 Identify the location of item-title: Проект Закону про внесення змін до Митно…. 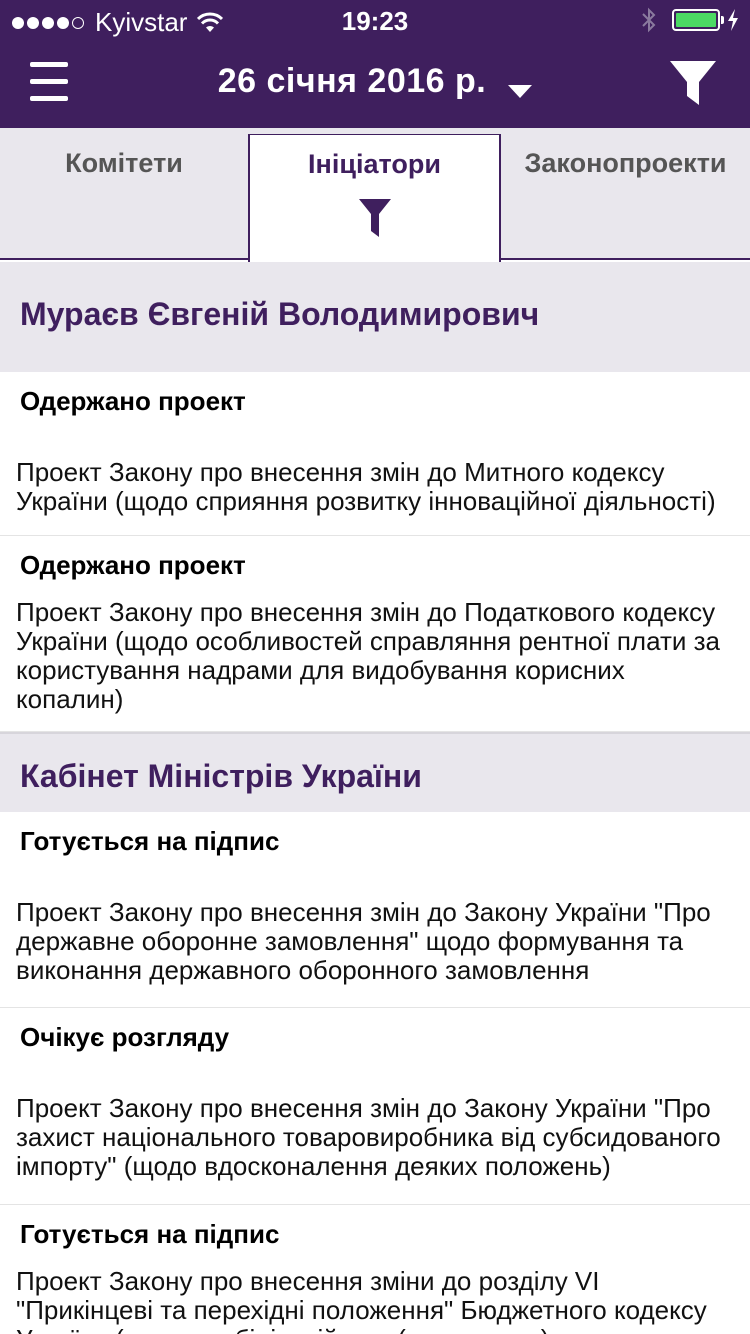
(366, 486).